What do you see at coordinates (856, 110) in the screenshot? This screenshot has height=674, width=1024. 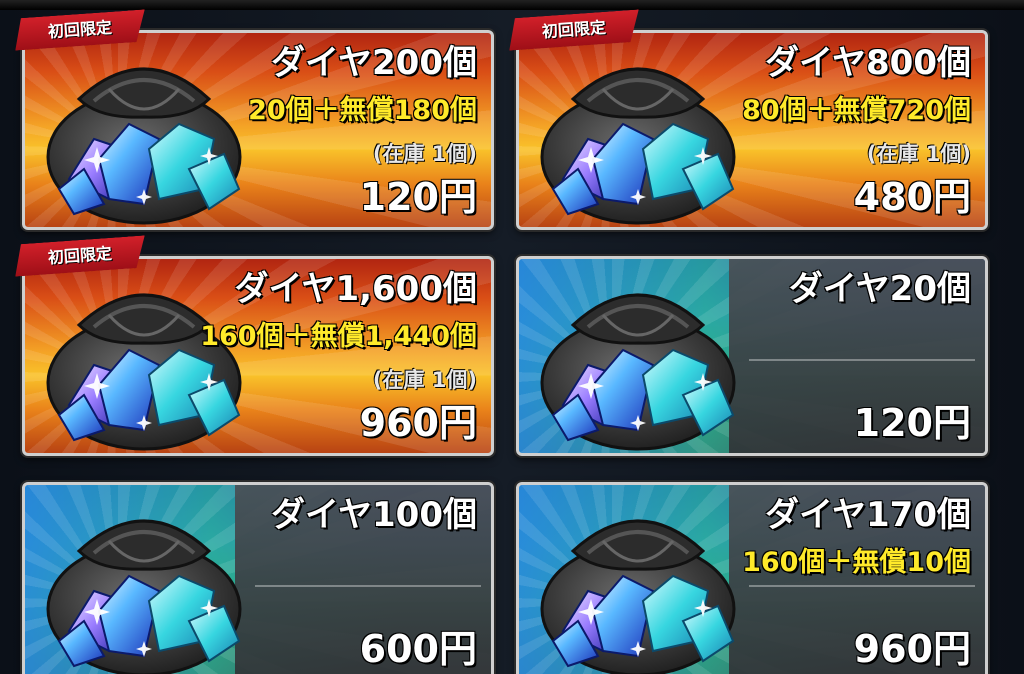 I see `item-breakdown: 80個＋無償720個` at bounding box center [856, 110].